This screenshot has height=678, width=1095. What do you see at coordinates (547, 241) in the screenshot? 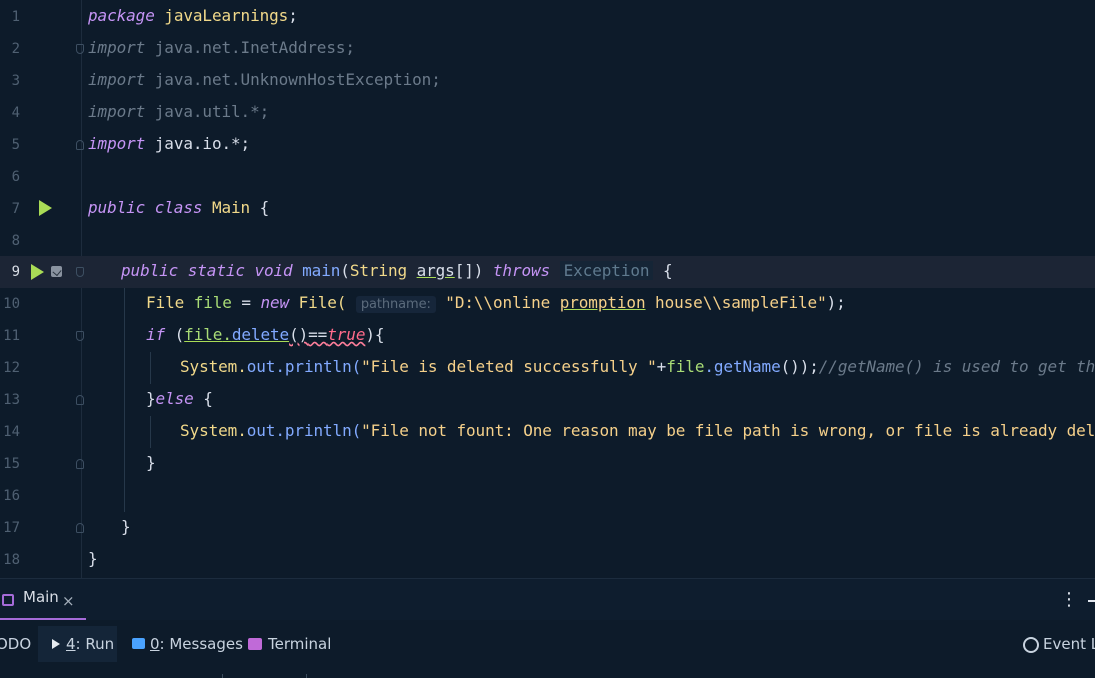
I see `code-line-8: 8` at bounding box center [547, 241].